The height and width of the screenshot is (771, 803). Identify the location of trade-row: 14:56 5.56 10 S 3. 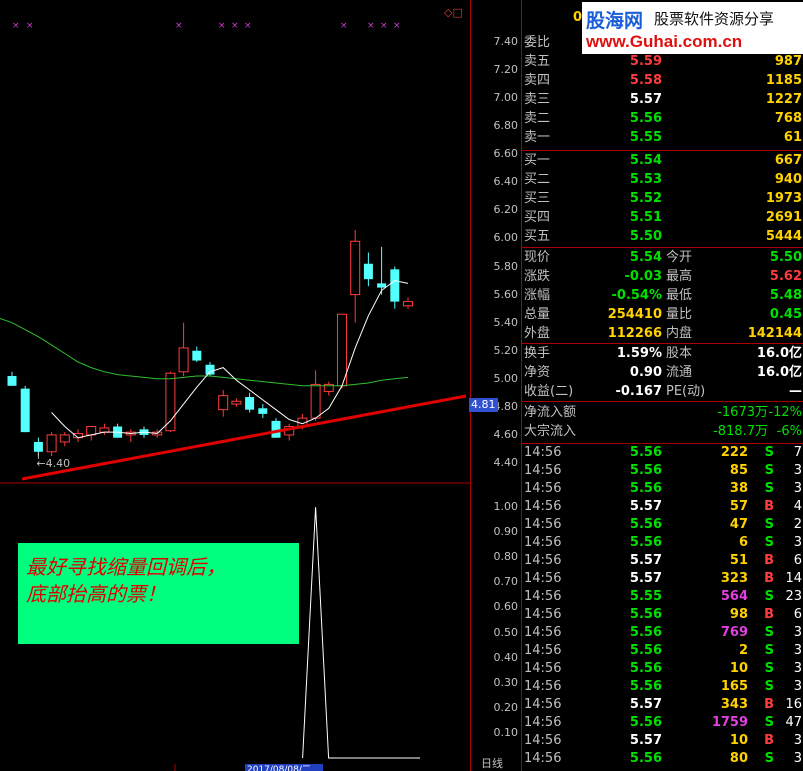
(662, 669).